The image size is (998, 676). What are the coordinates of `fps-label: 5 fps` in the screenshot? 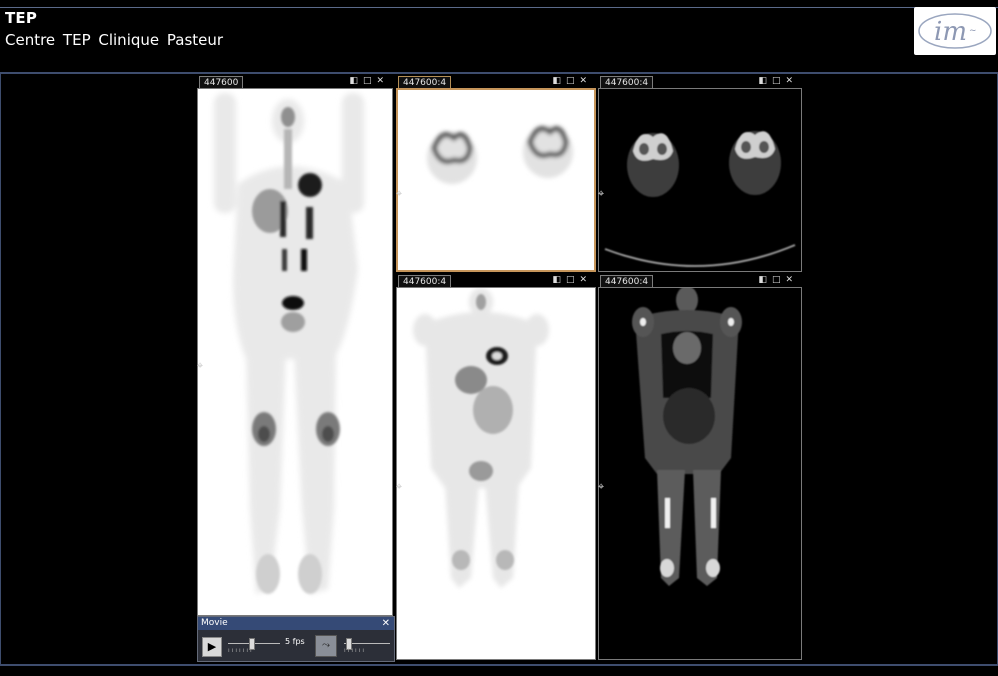 It's located at (295, 641).